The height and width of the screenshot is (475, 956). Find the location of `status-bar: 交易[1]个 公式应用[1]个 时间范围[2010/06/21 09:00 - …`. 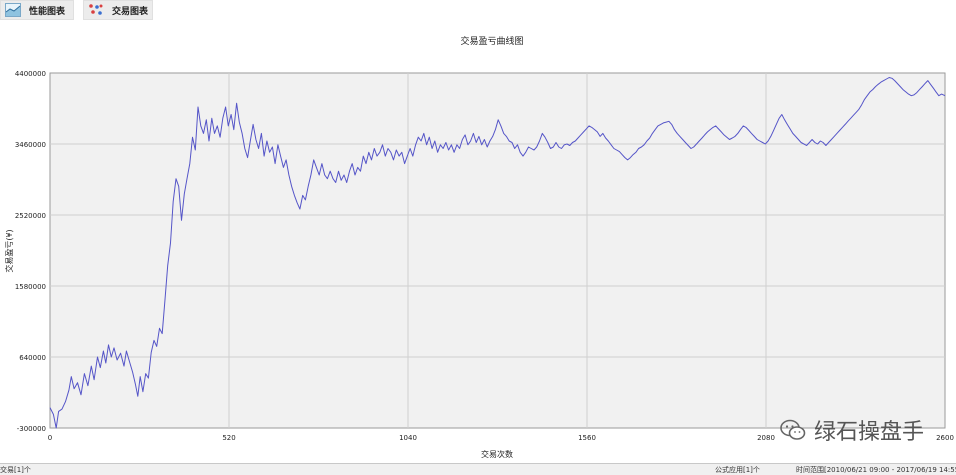

status-bar: 交易[1]个 公式应用[1]个 时间范围[2010/06/21 09:00 - … is located at coordinates (478, 469).